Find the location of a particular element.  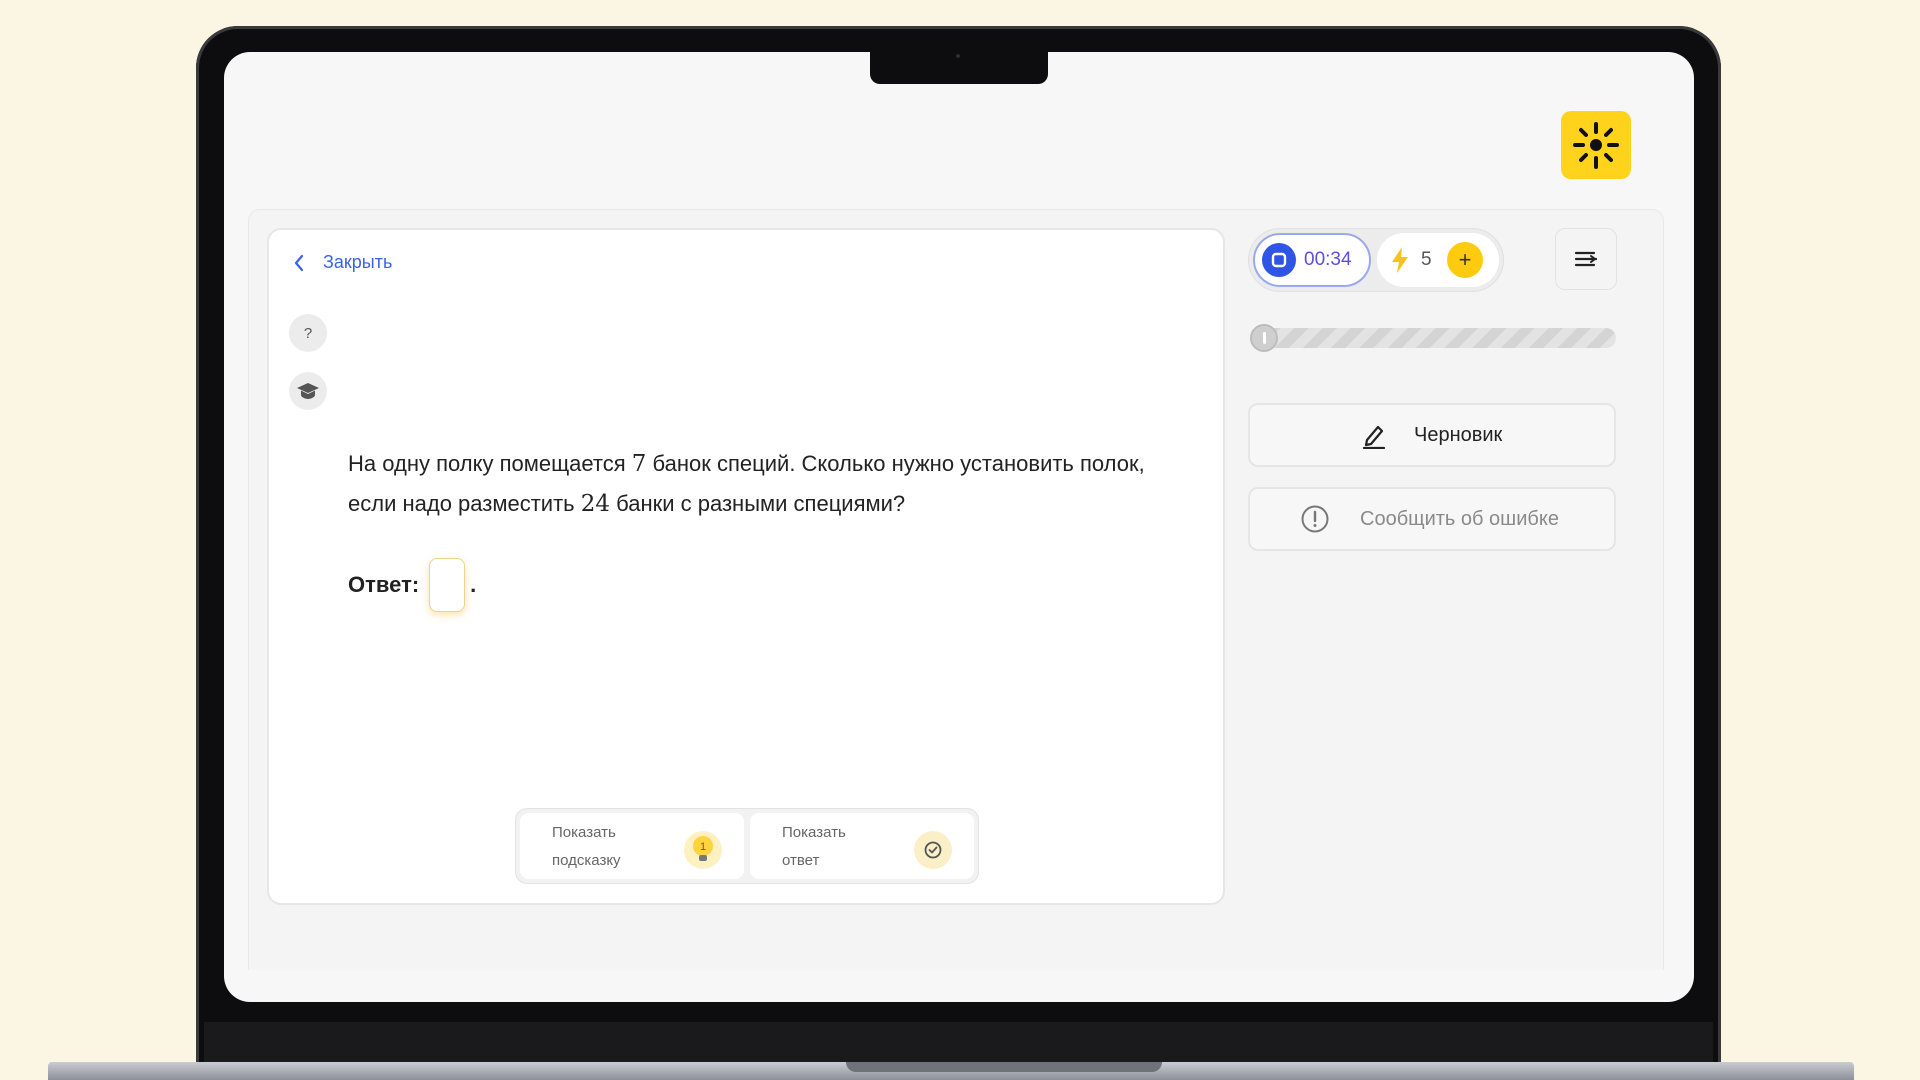

answer-label: Ответ: is located at coordinates (384, 584).